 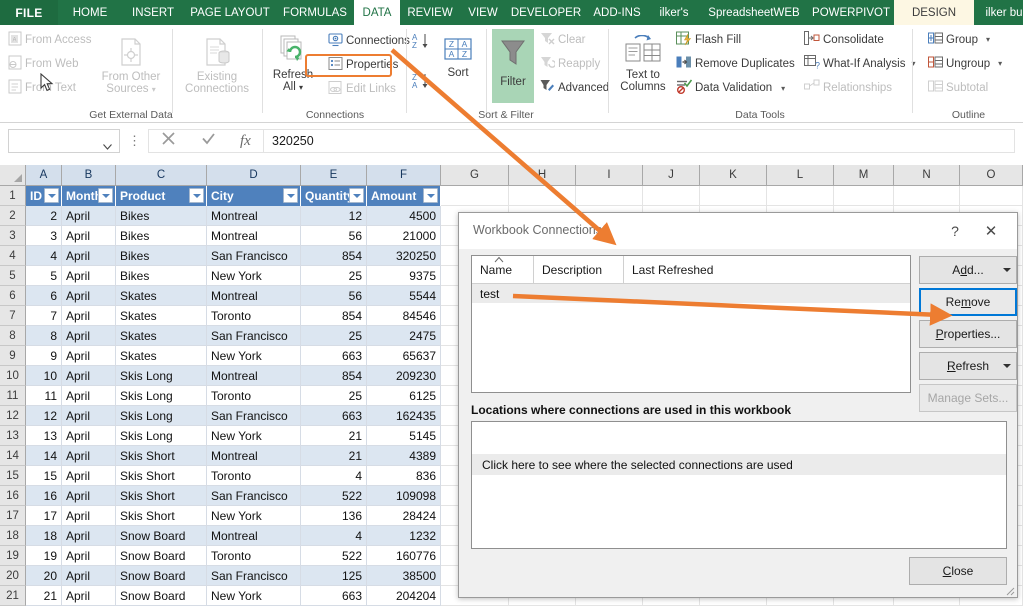 I want to click on cell-quantity-7: 854, so click(x=334, y=316).